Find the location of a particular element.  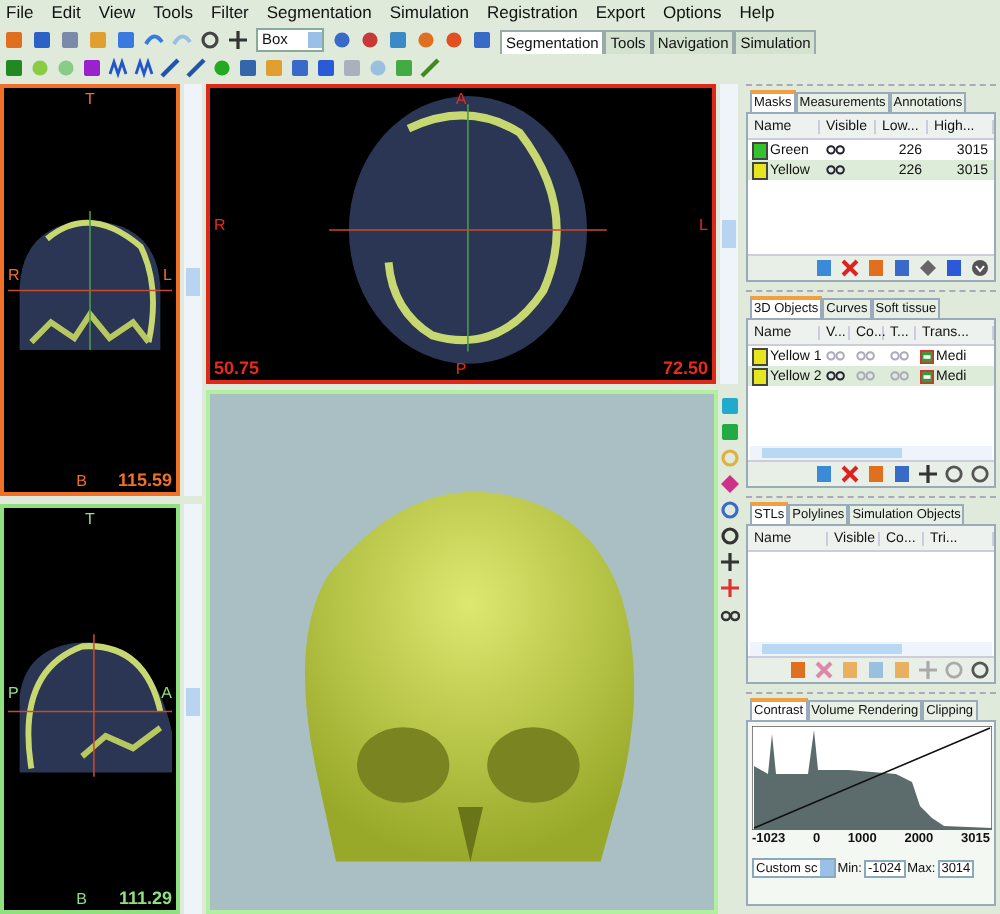

menu-item: View is located at coordinates (117, 12).